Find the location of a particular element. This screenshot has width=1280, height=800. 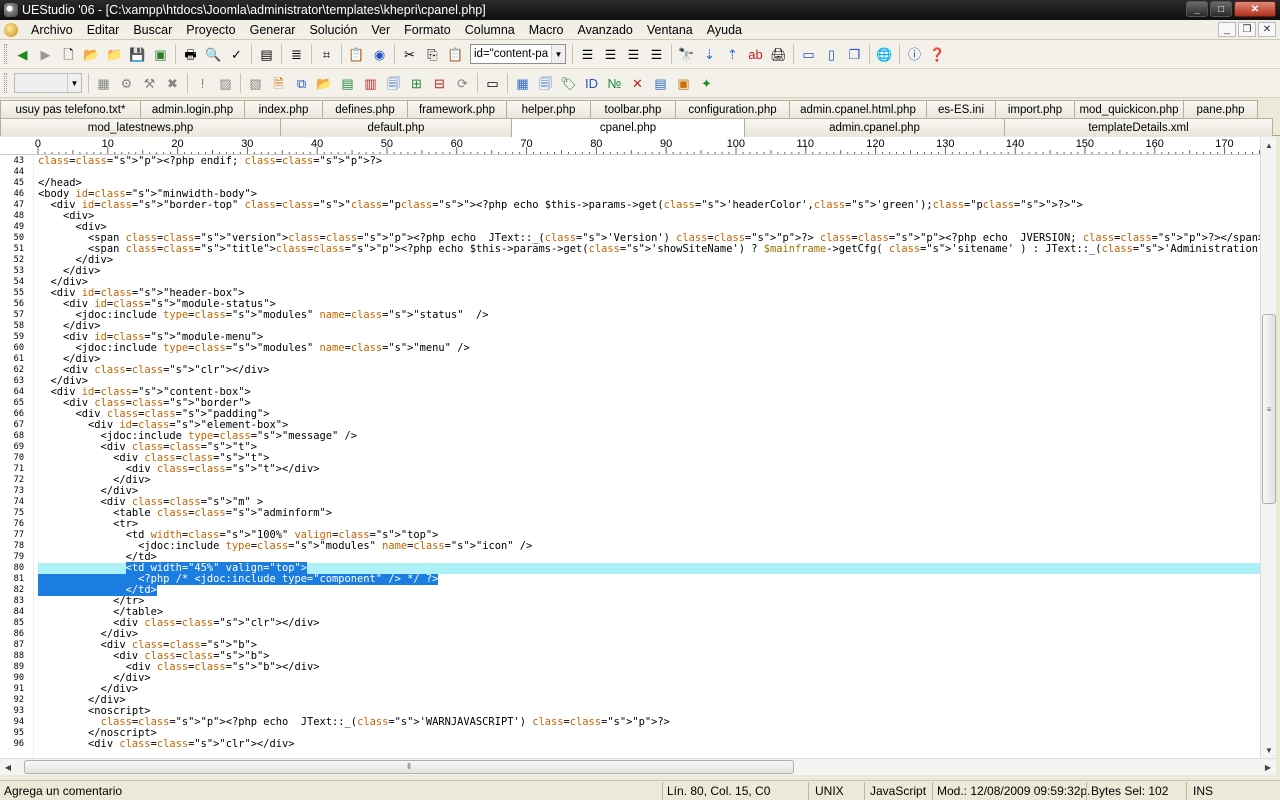

document-icon is located at coordinates (11, 29).